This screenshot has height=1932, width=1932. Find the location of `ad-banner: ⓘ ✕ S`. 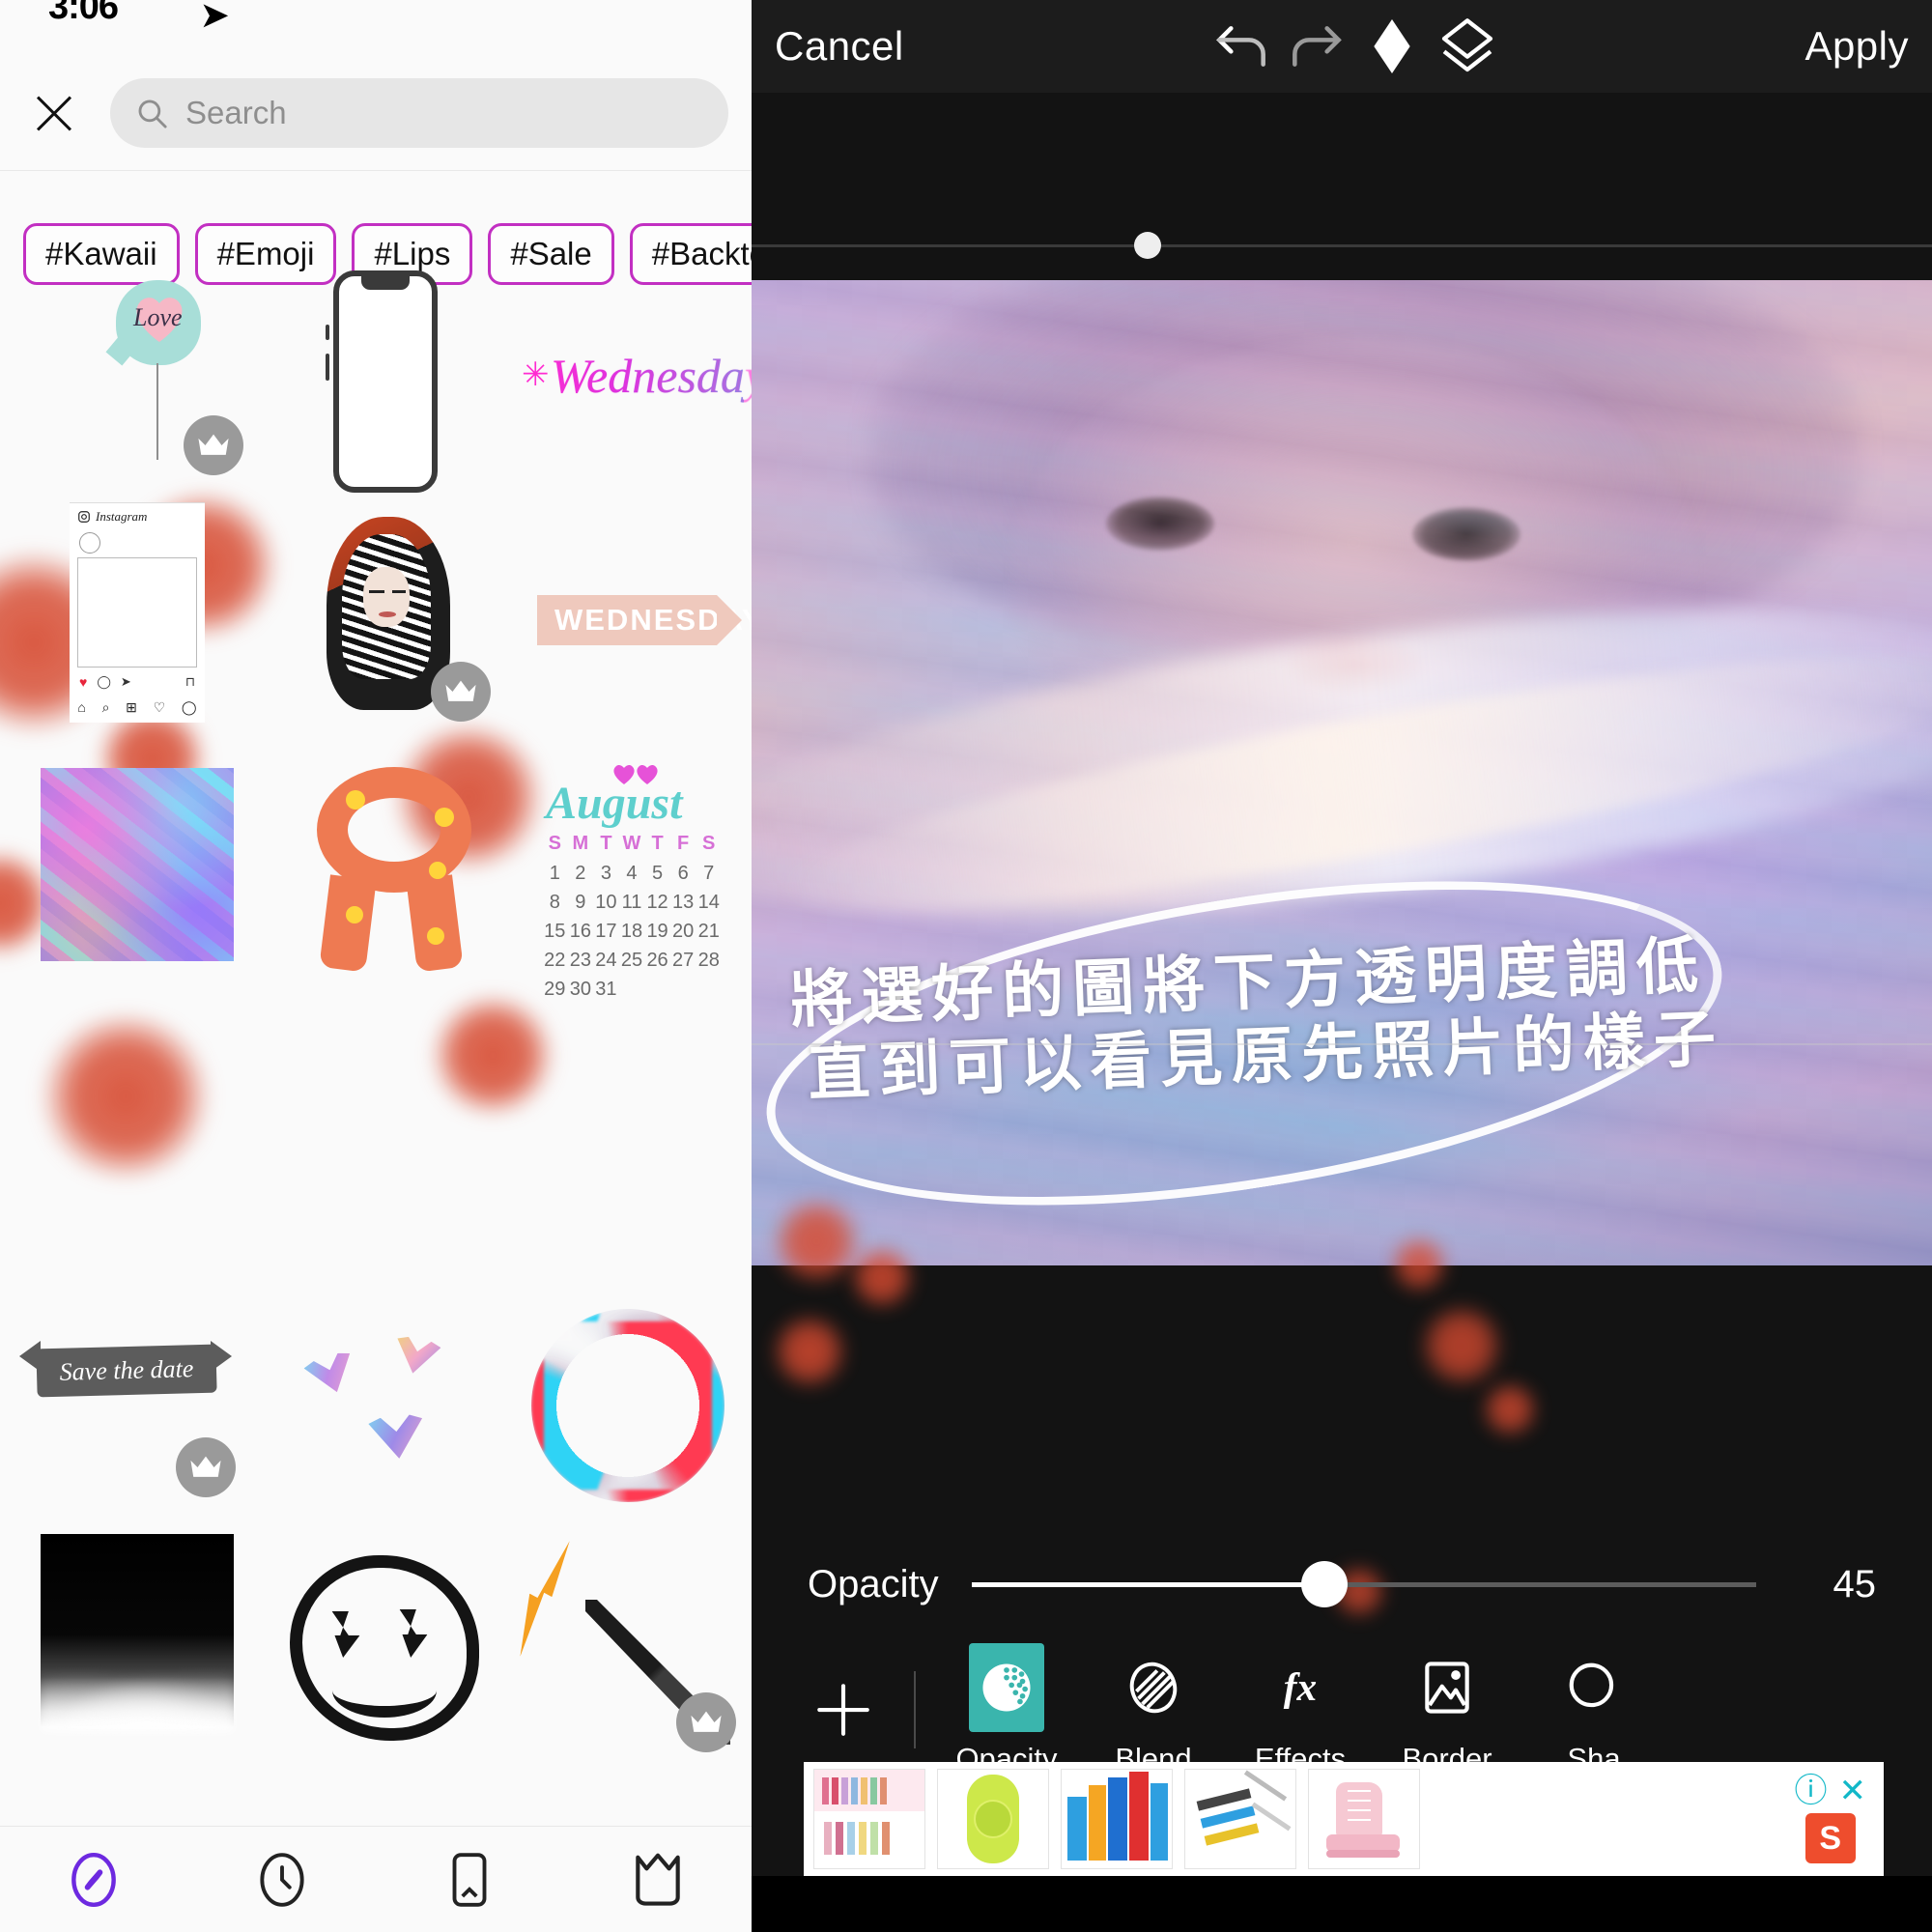

ad-banner: ⓘ ✕ S is located at coordinates (1344, 1819).